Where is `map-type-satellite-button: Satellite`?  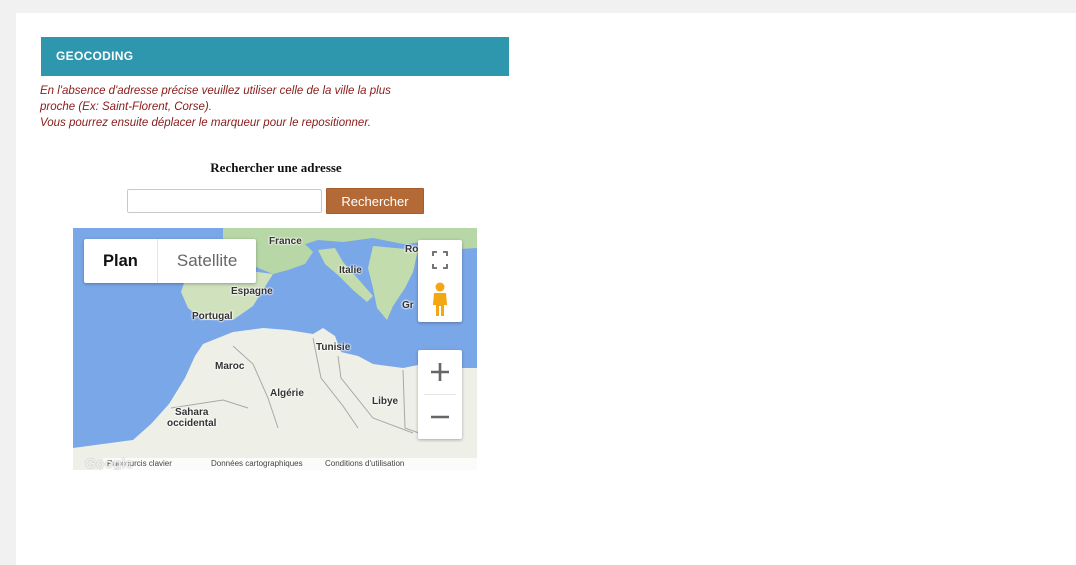
map-type-satellite-button: Satellite is located at coordinates (206, 261).